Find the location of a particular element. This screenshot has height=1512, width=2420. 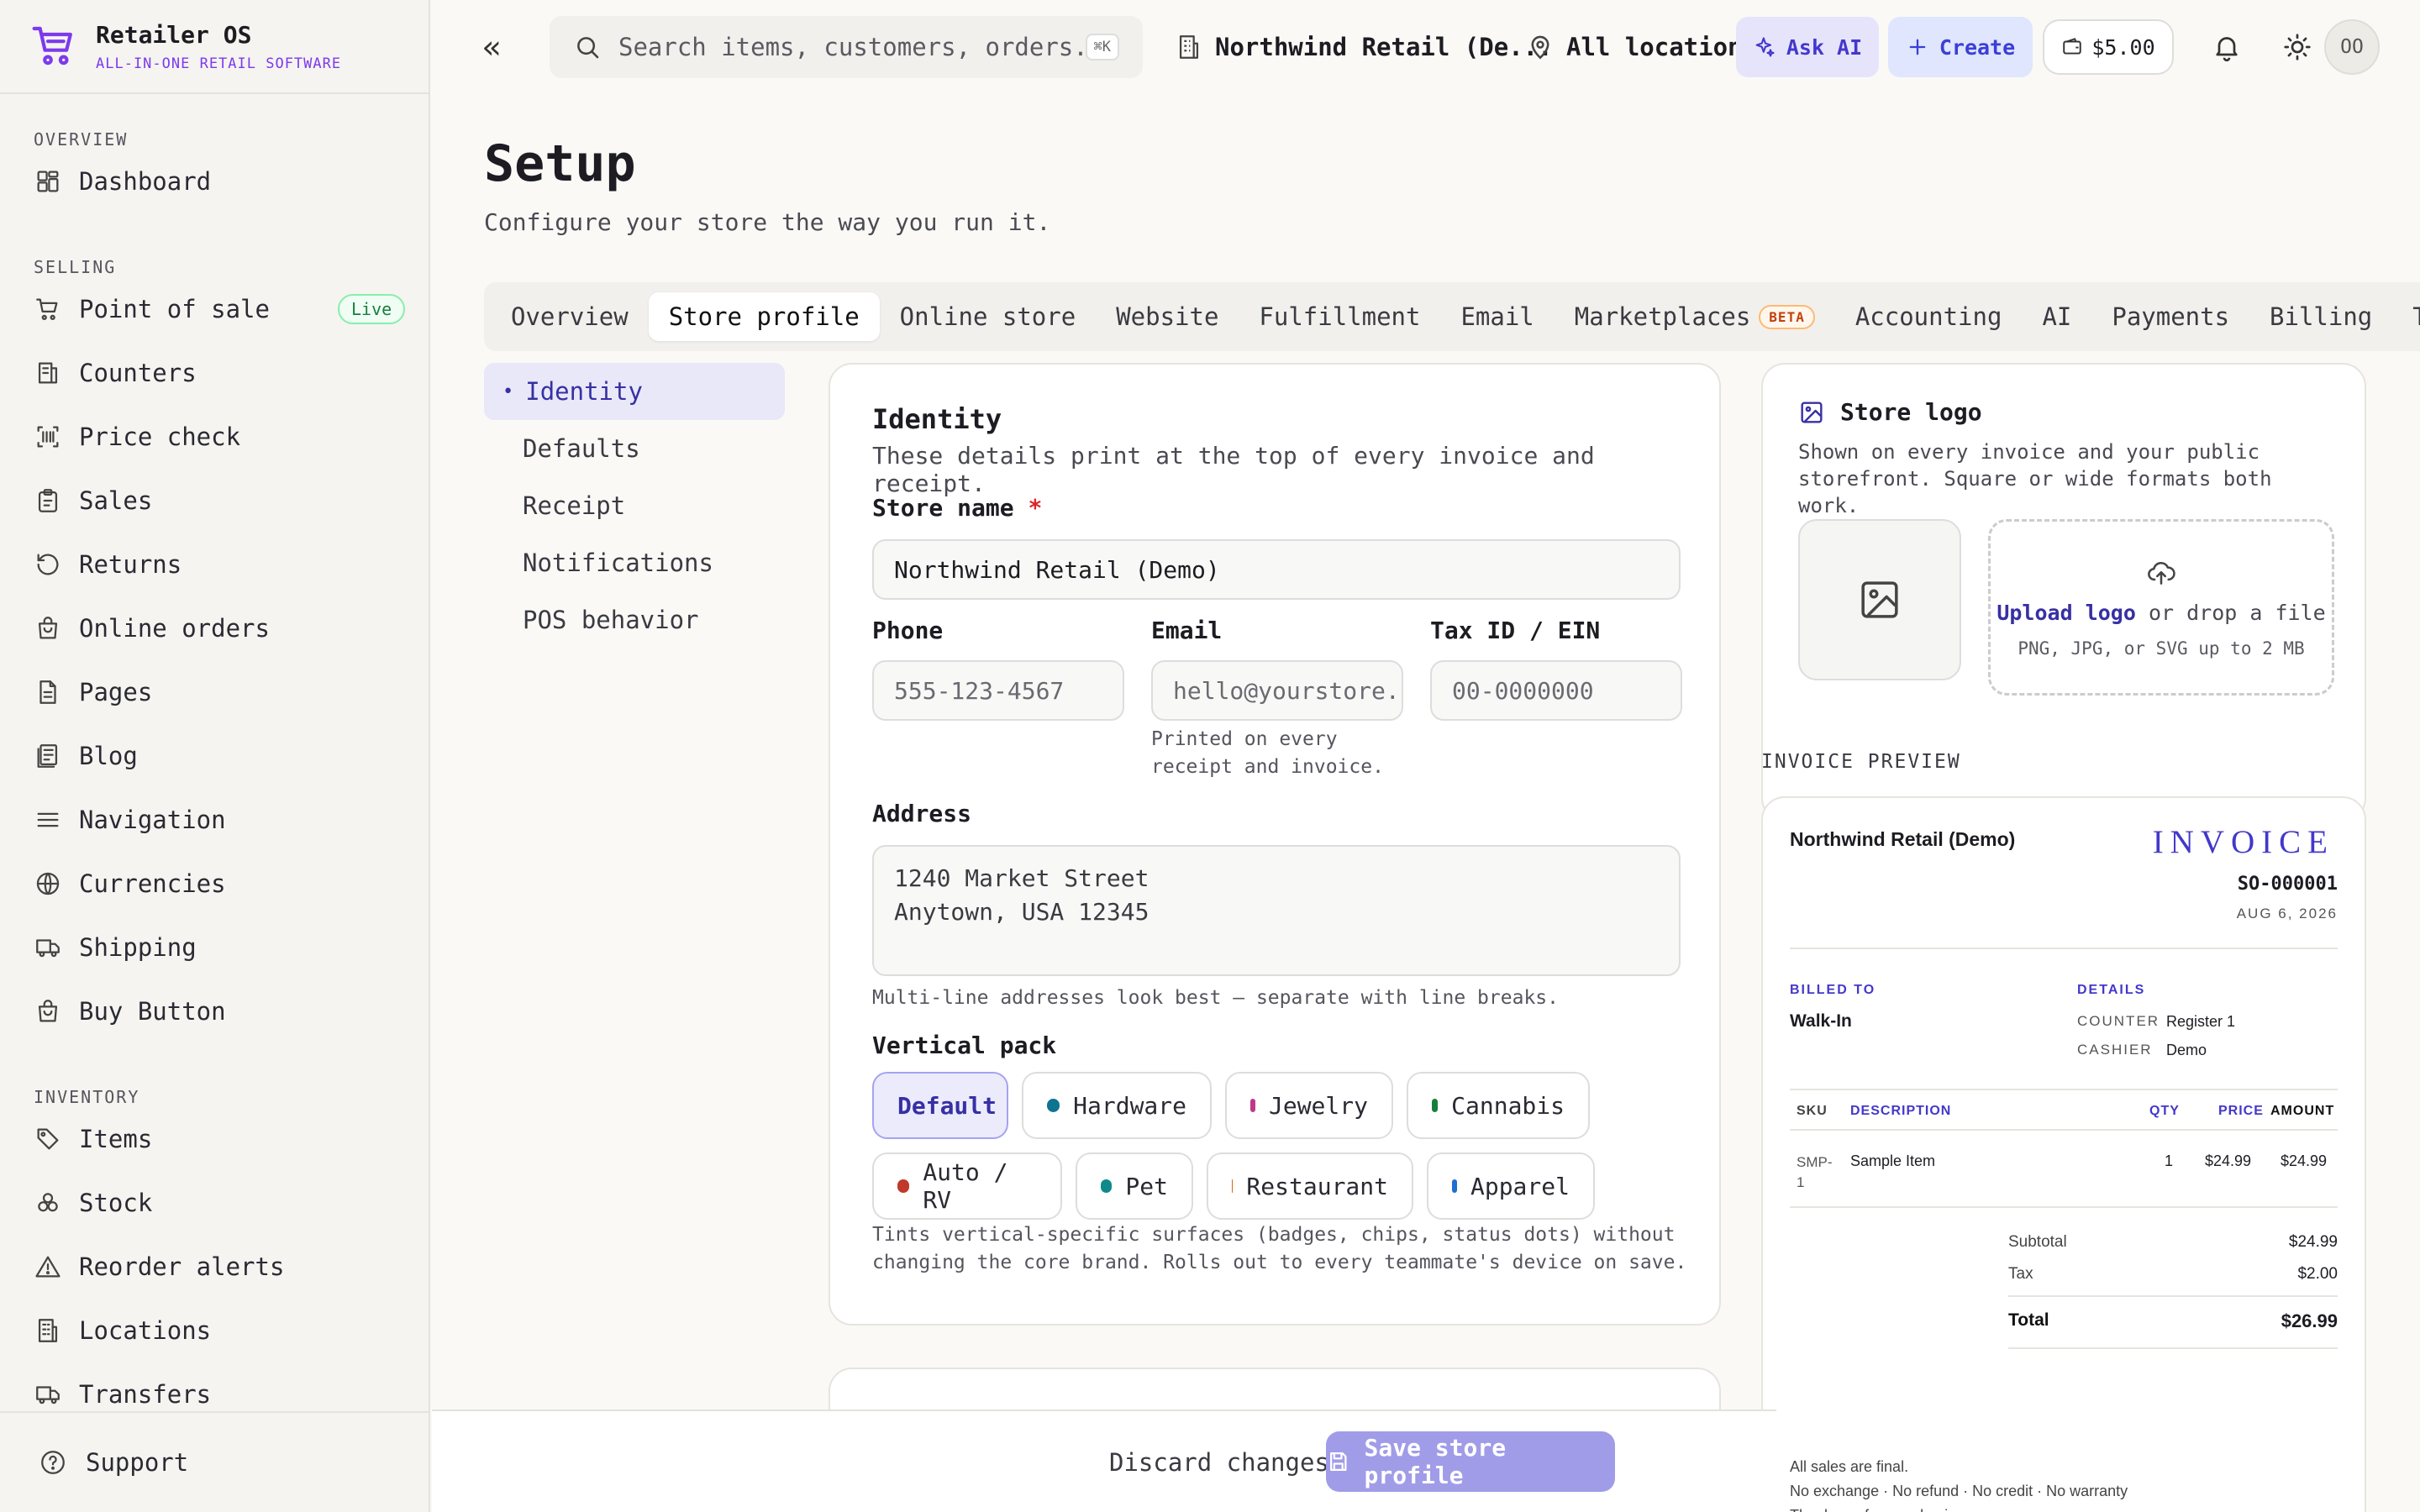

subnav-notifications: Notifications is located at coordinates (634, 562).